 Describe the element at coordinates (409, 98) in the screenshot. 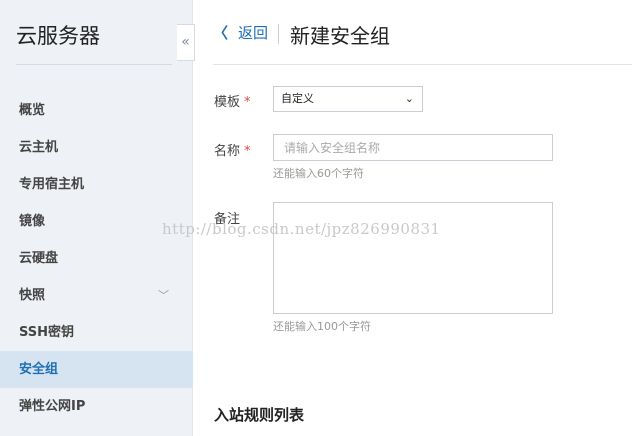

I see `chevron-down-icon: ⌄` at that location.